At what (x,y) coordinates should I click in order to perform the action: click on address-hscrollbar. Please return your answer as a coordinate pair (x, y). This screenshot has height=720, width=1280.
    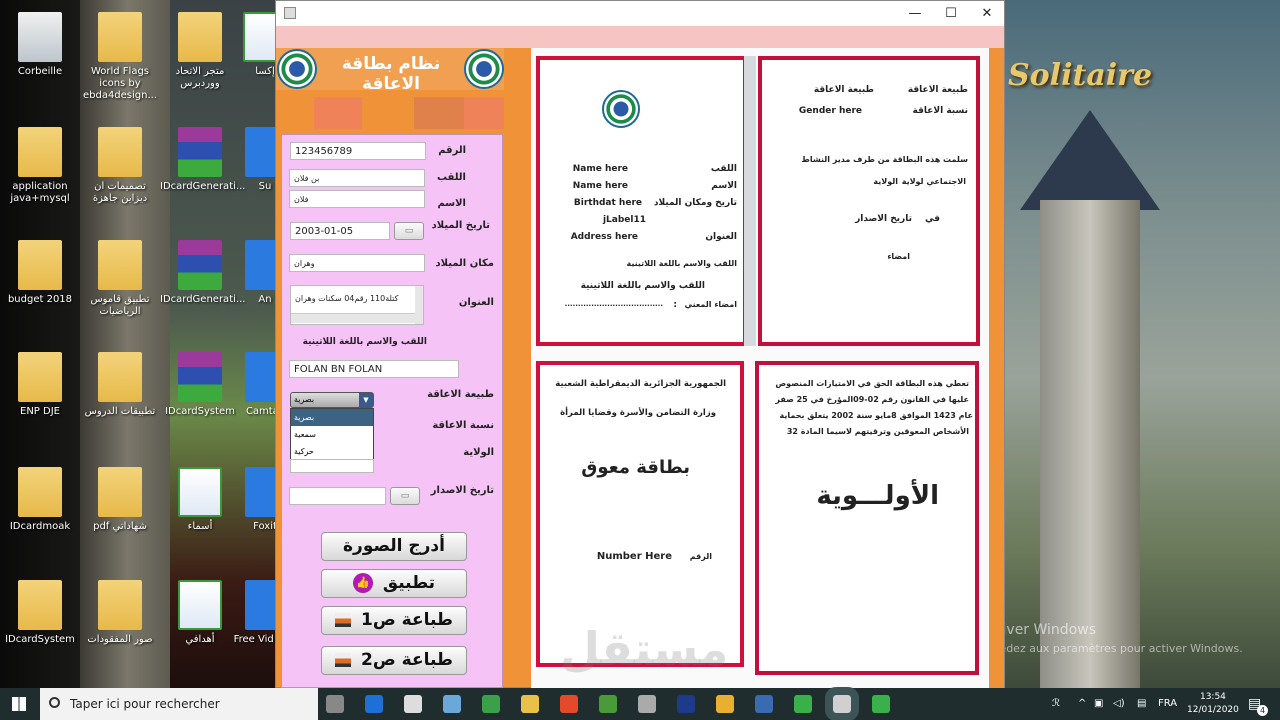
    Looking at the image, I should click on (353, 318).